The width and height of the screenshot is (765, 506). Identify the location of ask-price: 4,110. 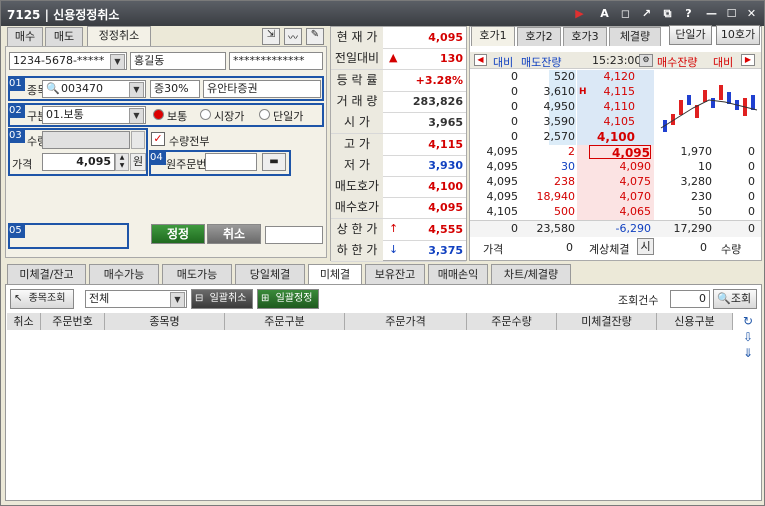
(619, 106).